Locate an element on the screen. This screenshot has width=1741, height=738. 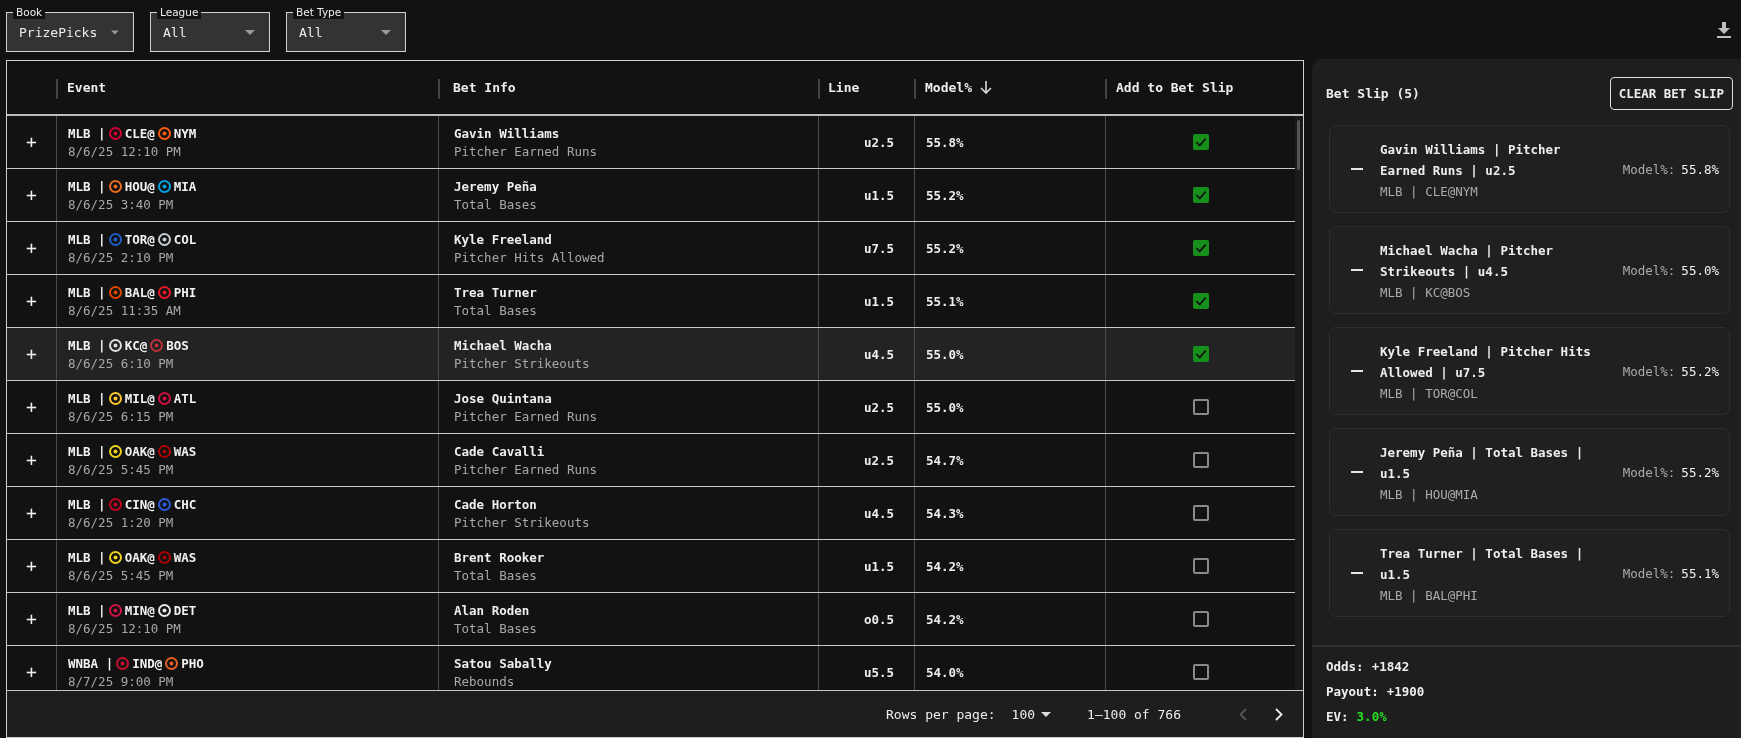
table-row: + MLB | BAL@ PHI 8/6/25 11:35 AM Trea Turner Total Bases u1.5 55.1% is located at coordinates (651, 301).